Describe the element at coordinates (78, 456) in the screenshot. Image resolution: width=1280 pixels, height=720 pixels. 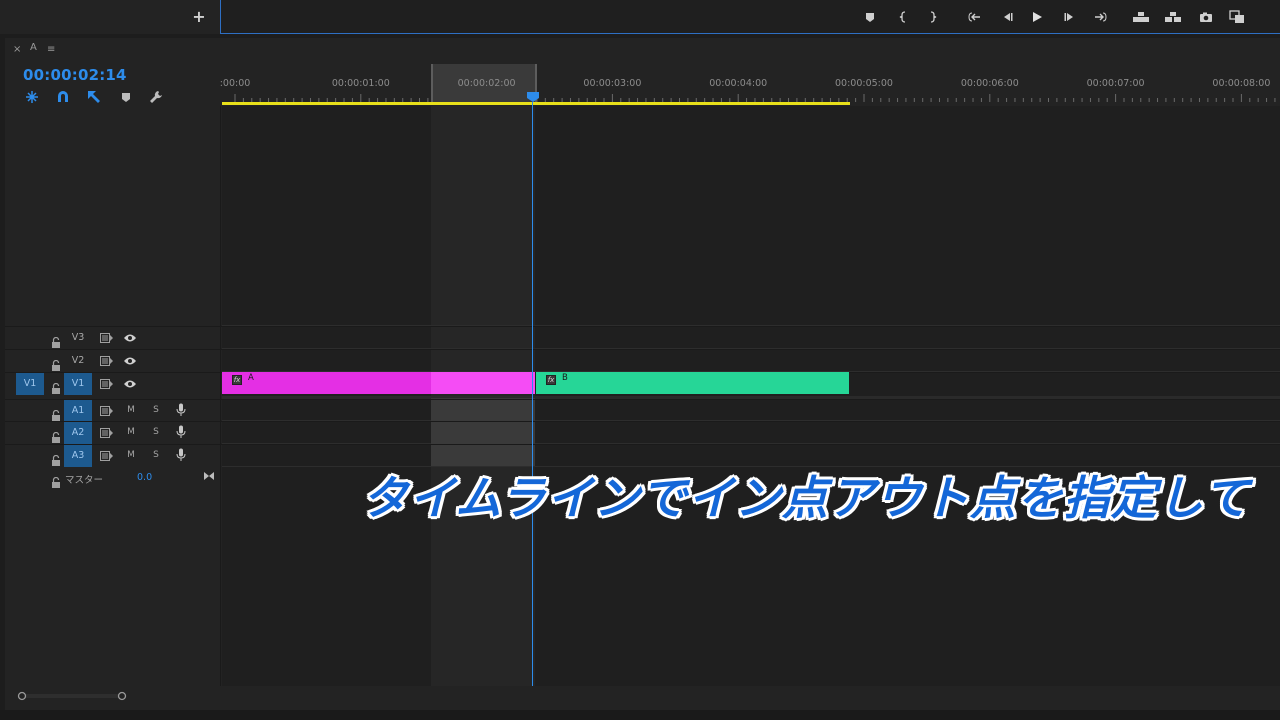
I see `track-name-a3: A3` at that location.